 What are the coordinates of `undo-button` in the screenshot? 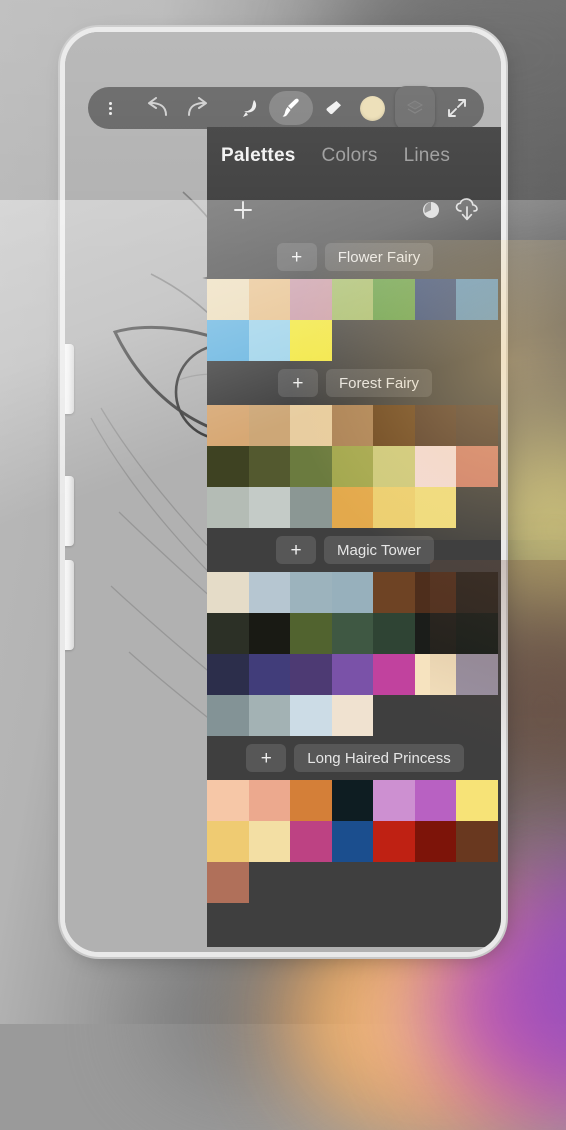 It's located at (158, 108).